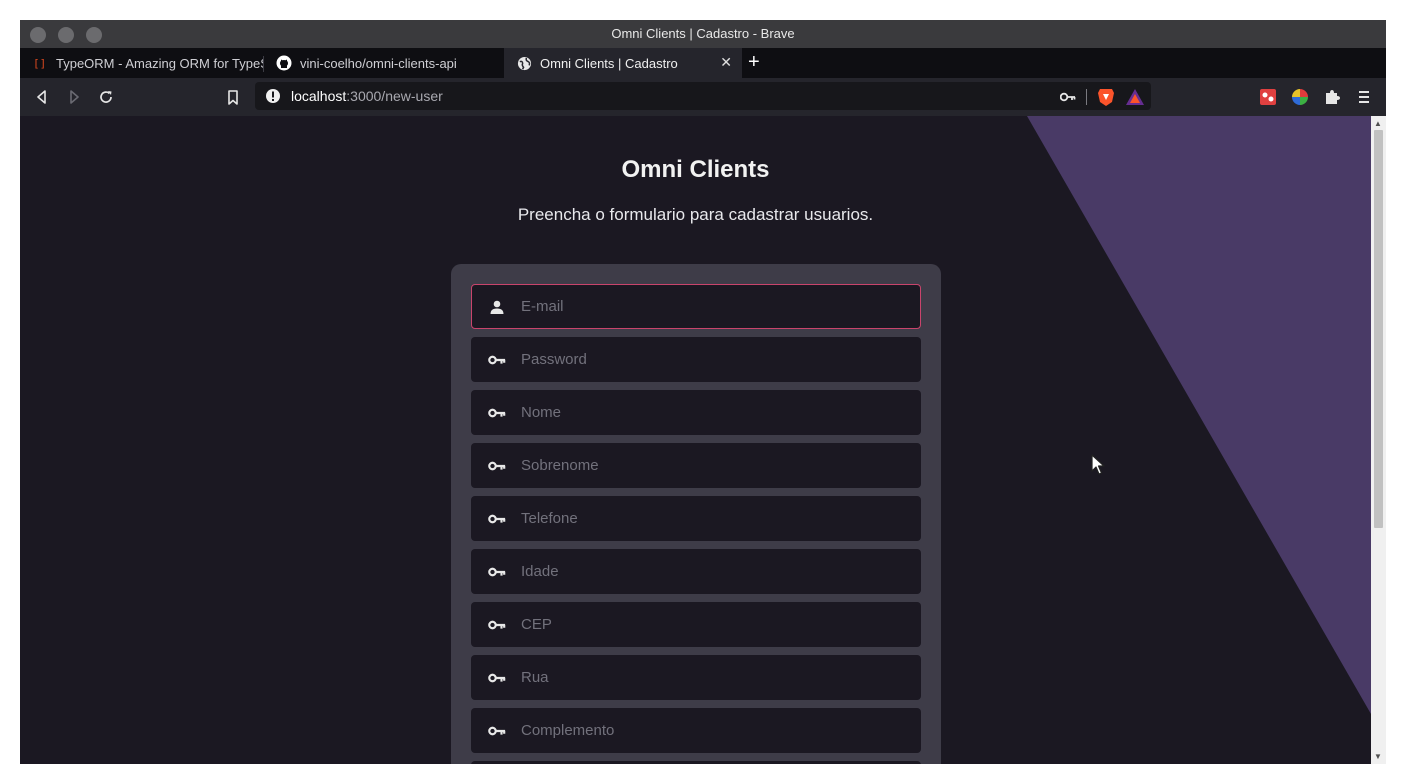 The image size is (1406, 784). Describe the element at coordinates (754, 62) in the screenshot. I see `new-tab-button: +` at that location.